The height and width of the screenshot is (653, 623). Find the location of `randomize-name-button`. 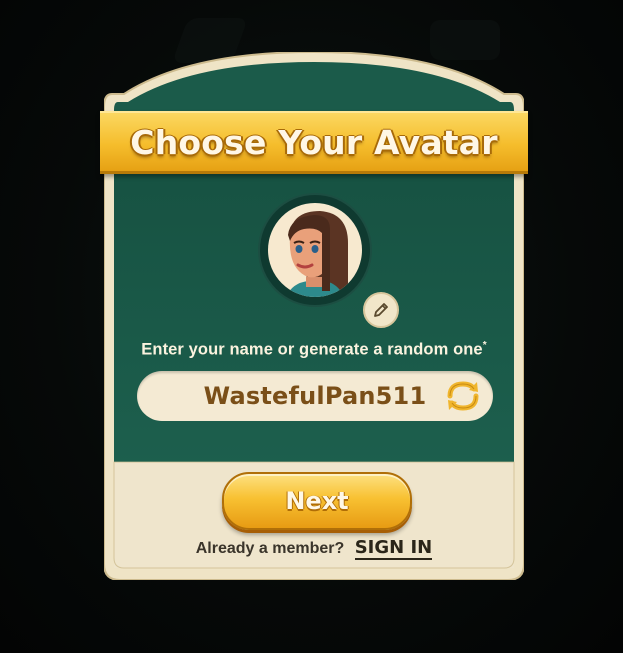

randomize-name-button is located at coordinates (463, 396).